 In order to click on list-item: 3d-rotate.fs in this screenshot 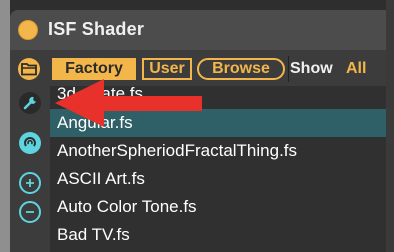, I will do `click(218, 97)`.